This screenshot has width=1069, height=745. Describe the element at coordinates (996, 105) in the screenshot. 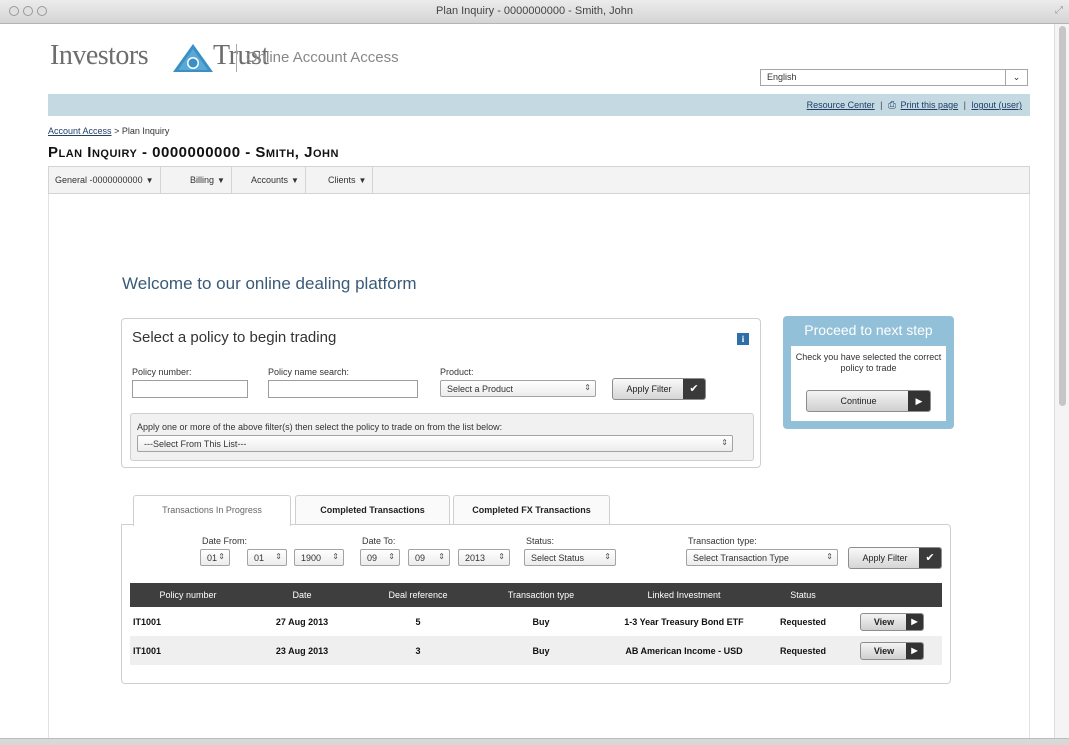

I see `logout-link: logout (user)` at that location.